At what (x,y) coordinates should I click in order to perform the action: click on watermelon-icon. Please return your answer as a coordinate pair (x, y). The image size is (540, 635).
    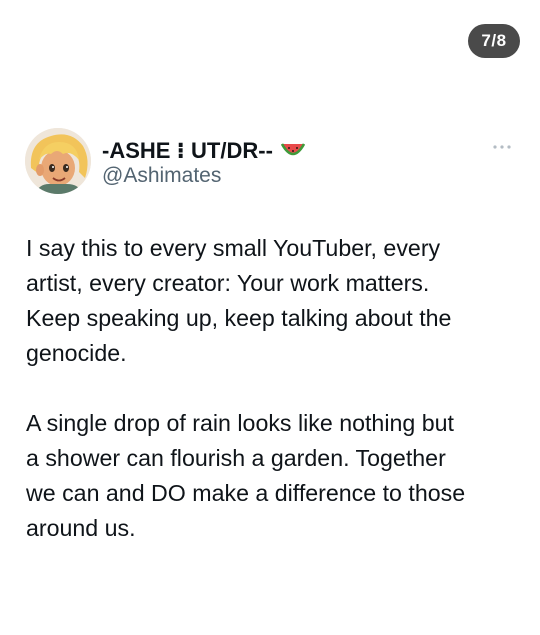
    Looking at the image, I should click on (292, 151).